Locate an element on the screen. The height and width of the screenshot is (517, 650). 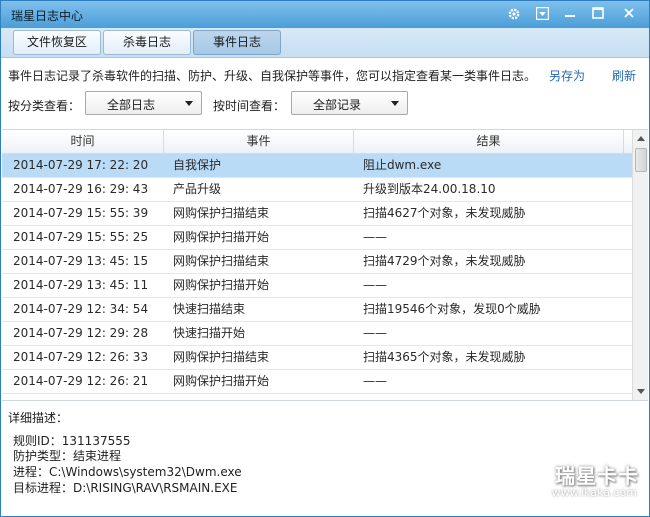
table-row: 2014-07-29 15: 55: 25 网购保护扫描开始 —— is located at coordinates (317, 238).